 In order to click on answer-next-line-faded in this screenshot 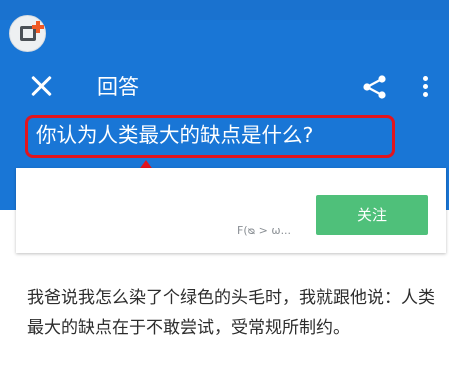, I will do `click(232, 375)`.